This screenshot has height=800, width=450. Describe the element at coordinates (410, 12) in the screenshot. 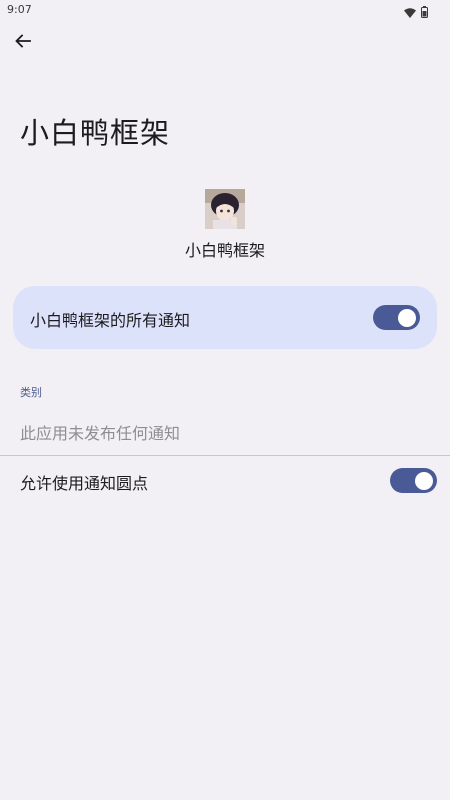

I see `wifi-icon` at that location.